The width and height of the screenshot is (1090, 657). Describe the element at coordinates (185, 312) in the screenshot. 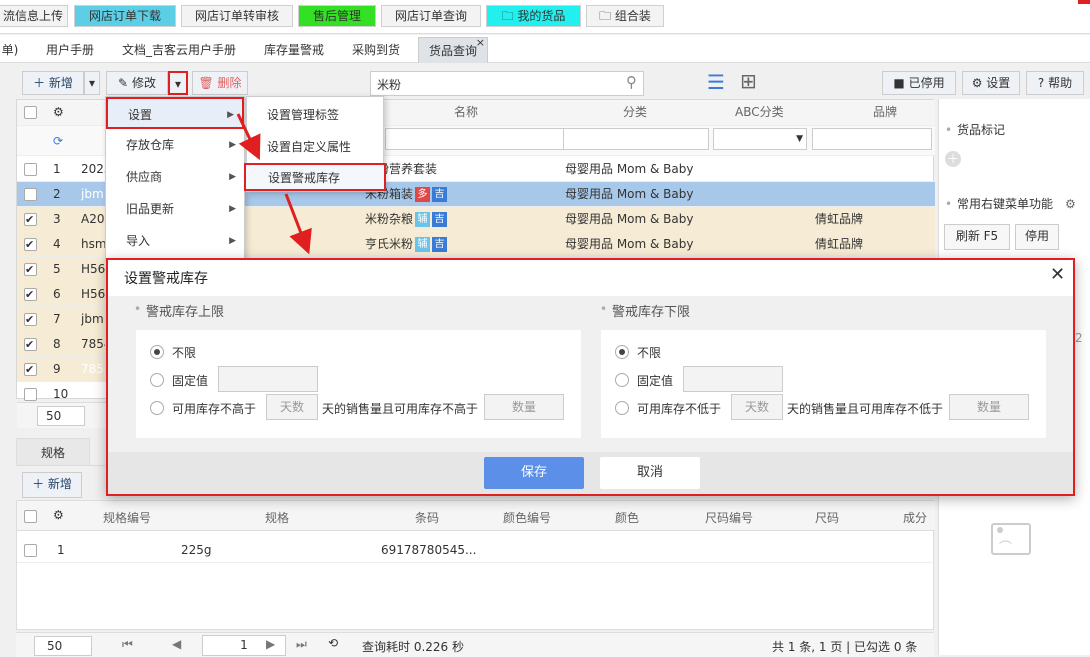

I see `upper-limit-title: 警戒库存上限` at that location.